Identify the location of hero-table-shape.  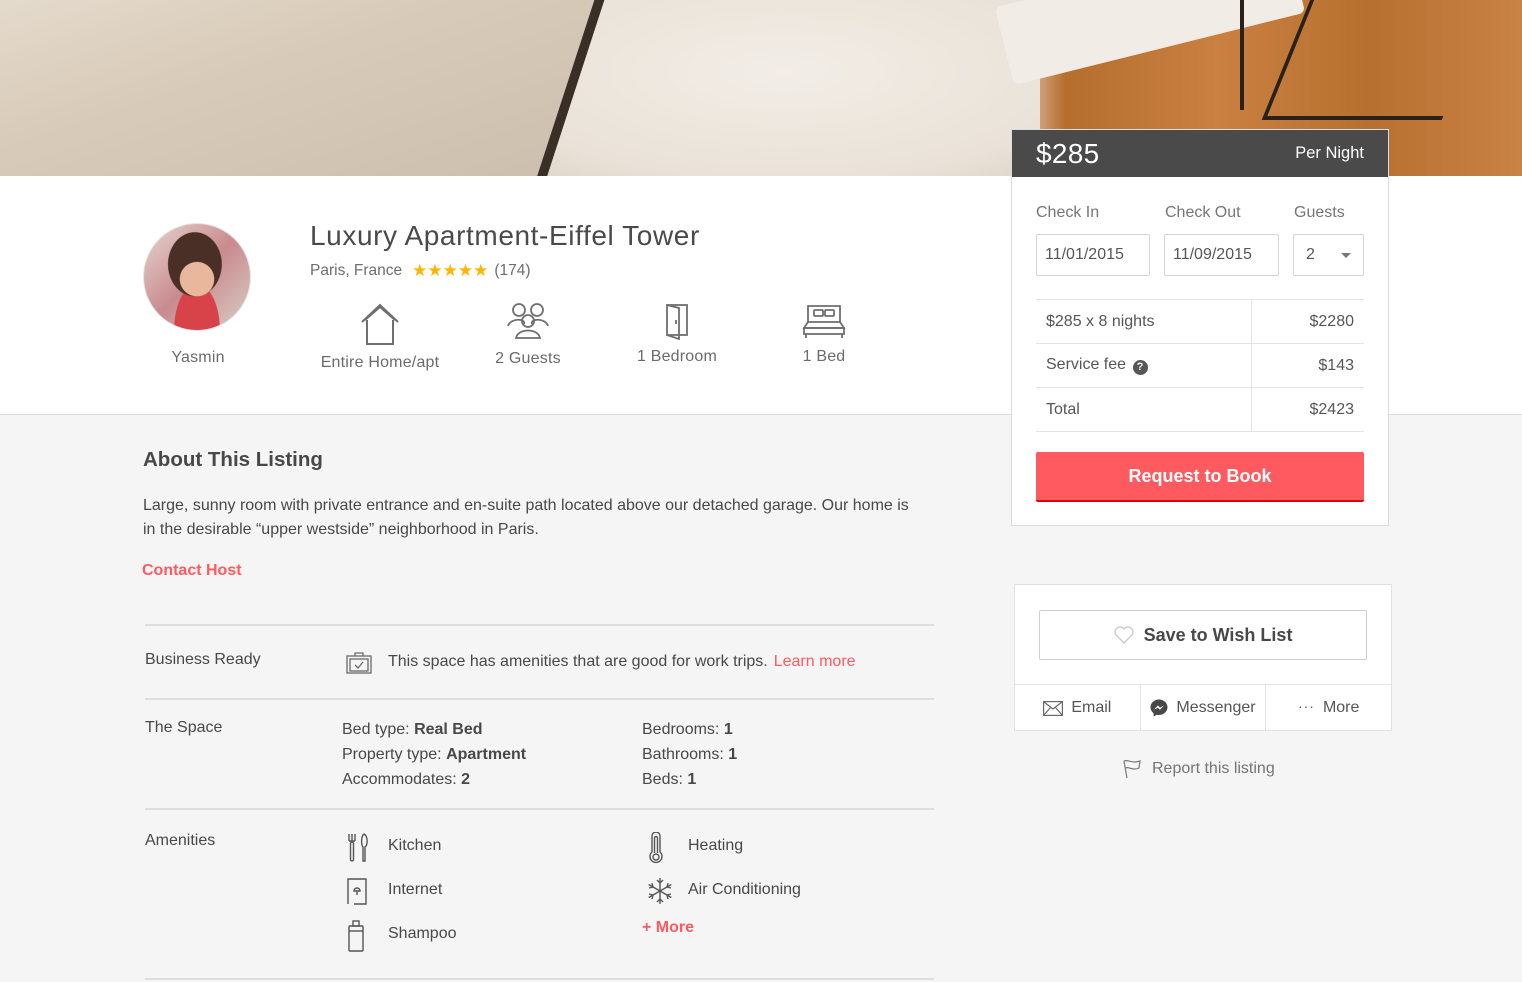
(309, 88).